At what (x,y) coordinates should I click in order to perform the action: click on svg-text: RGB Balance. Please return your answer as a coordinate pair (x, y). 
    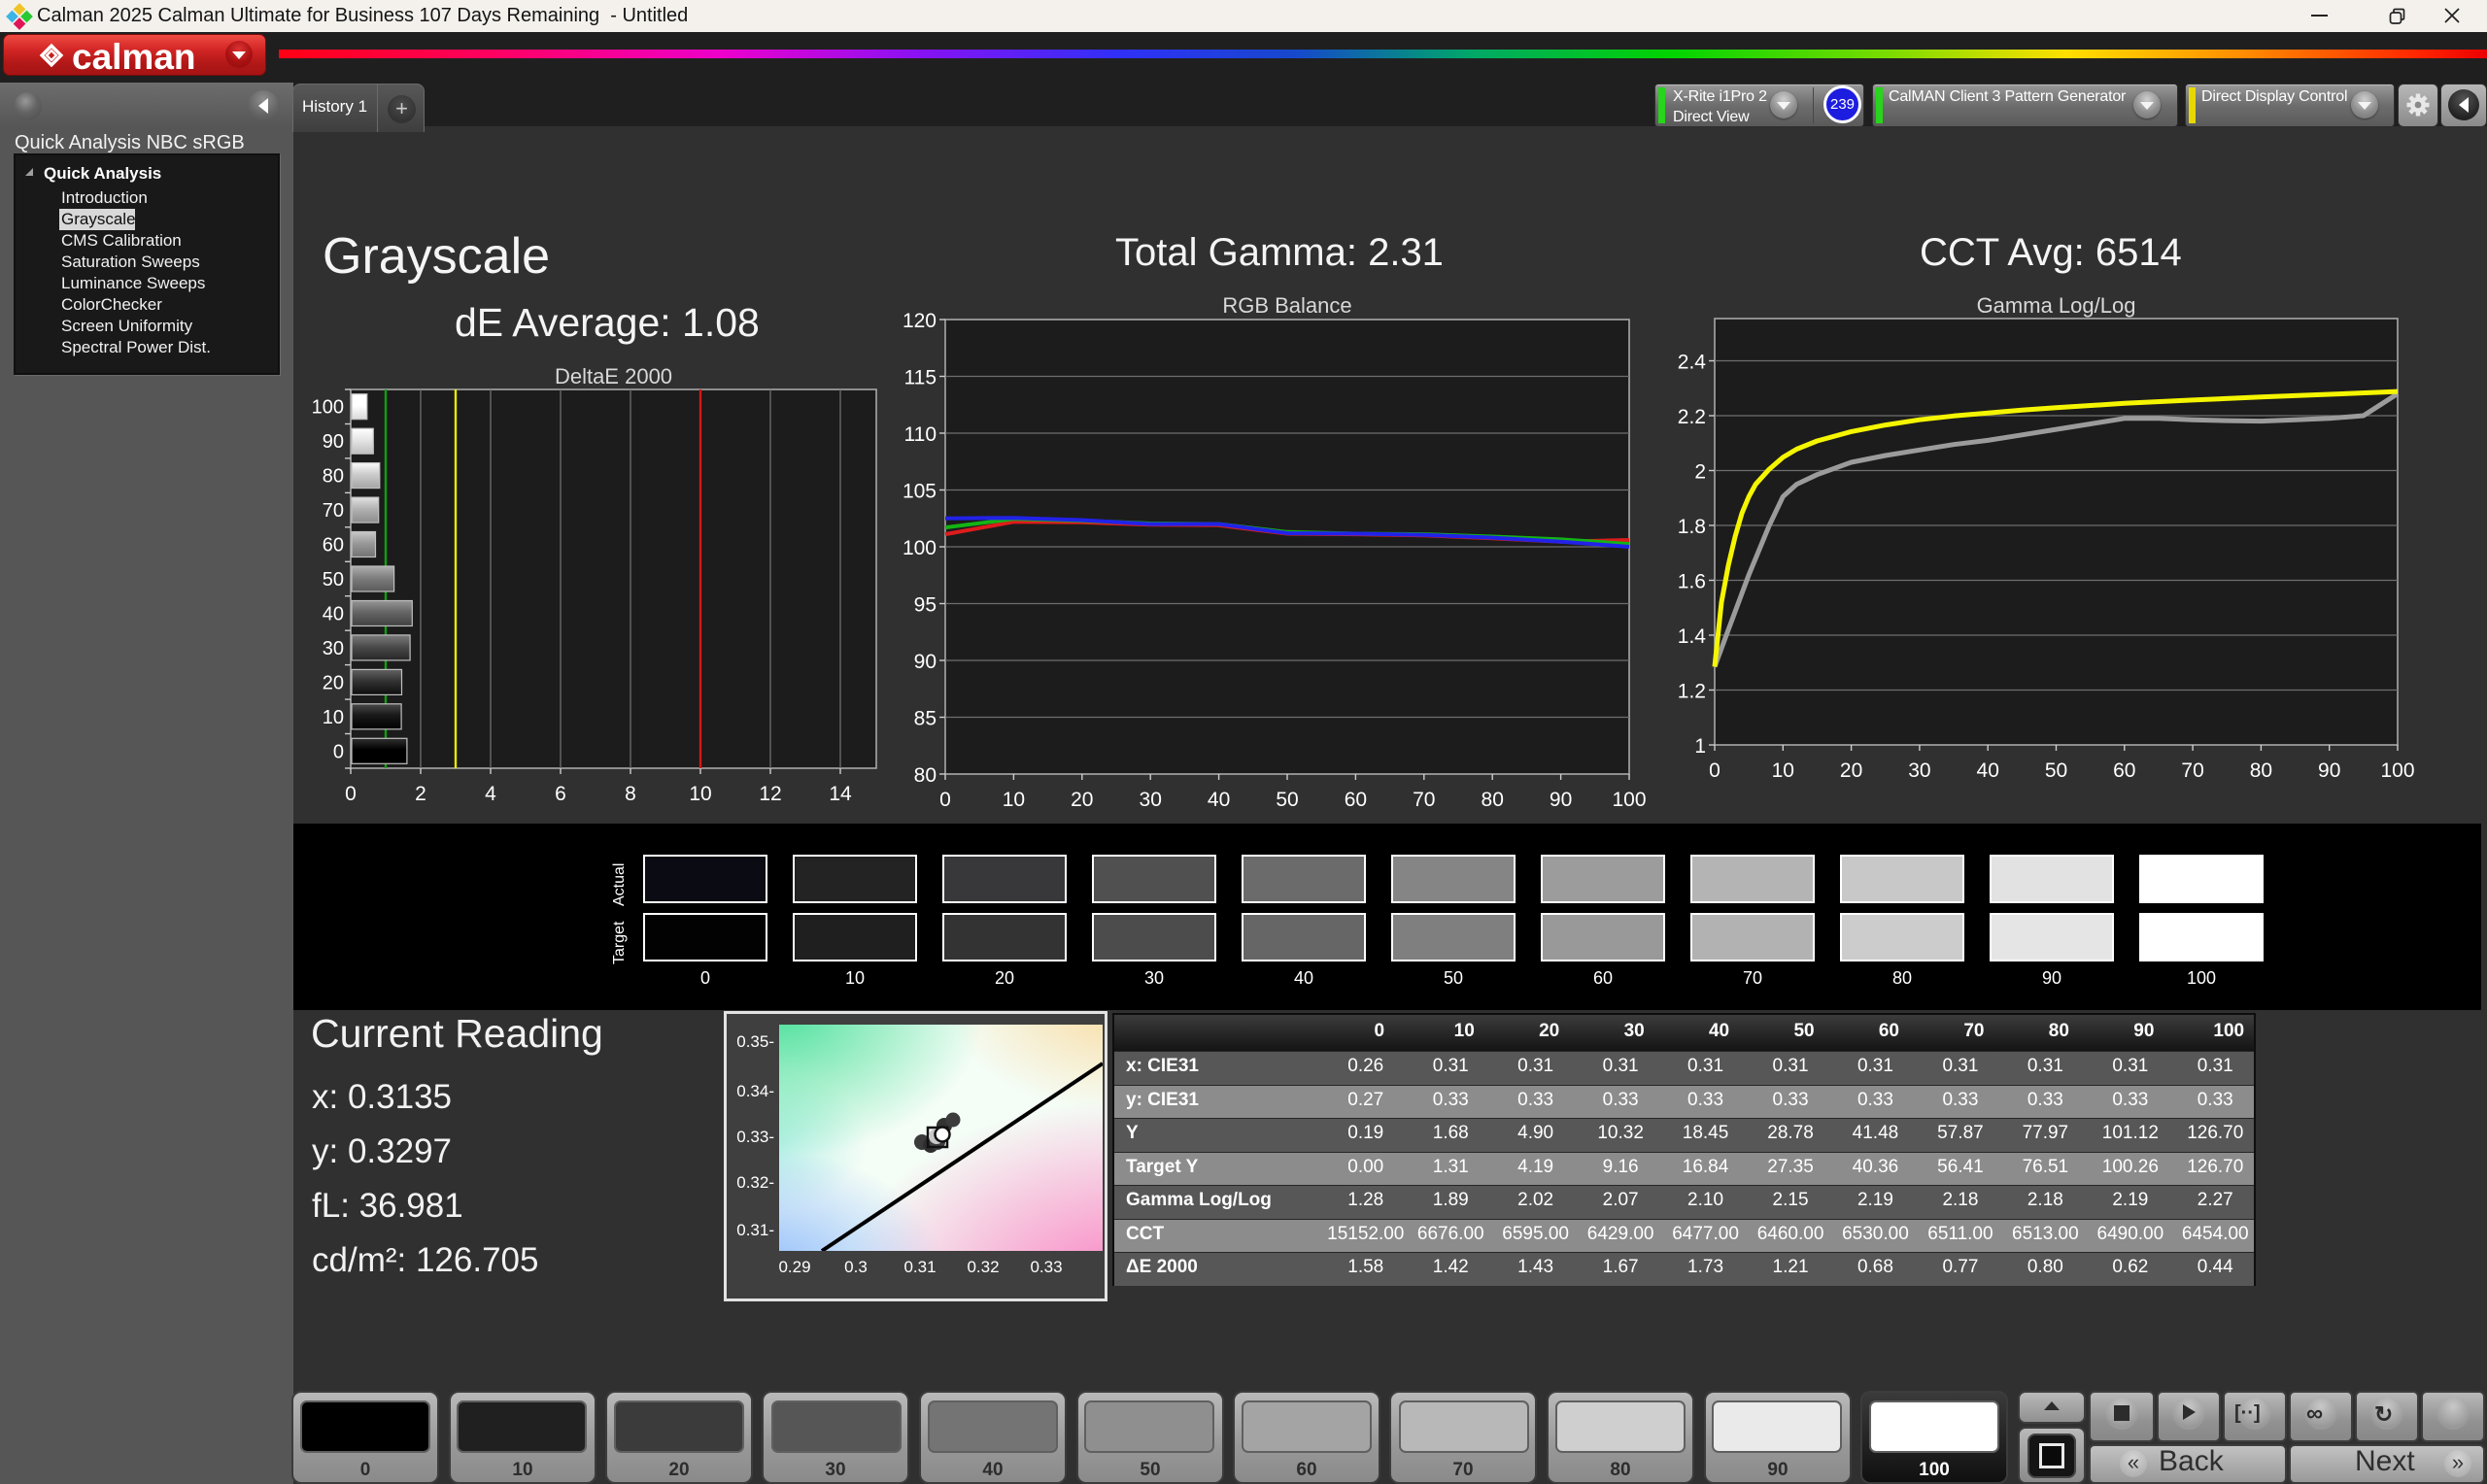
    Looking at the image, I should click on (1286, 305).